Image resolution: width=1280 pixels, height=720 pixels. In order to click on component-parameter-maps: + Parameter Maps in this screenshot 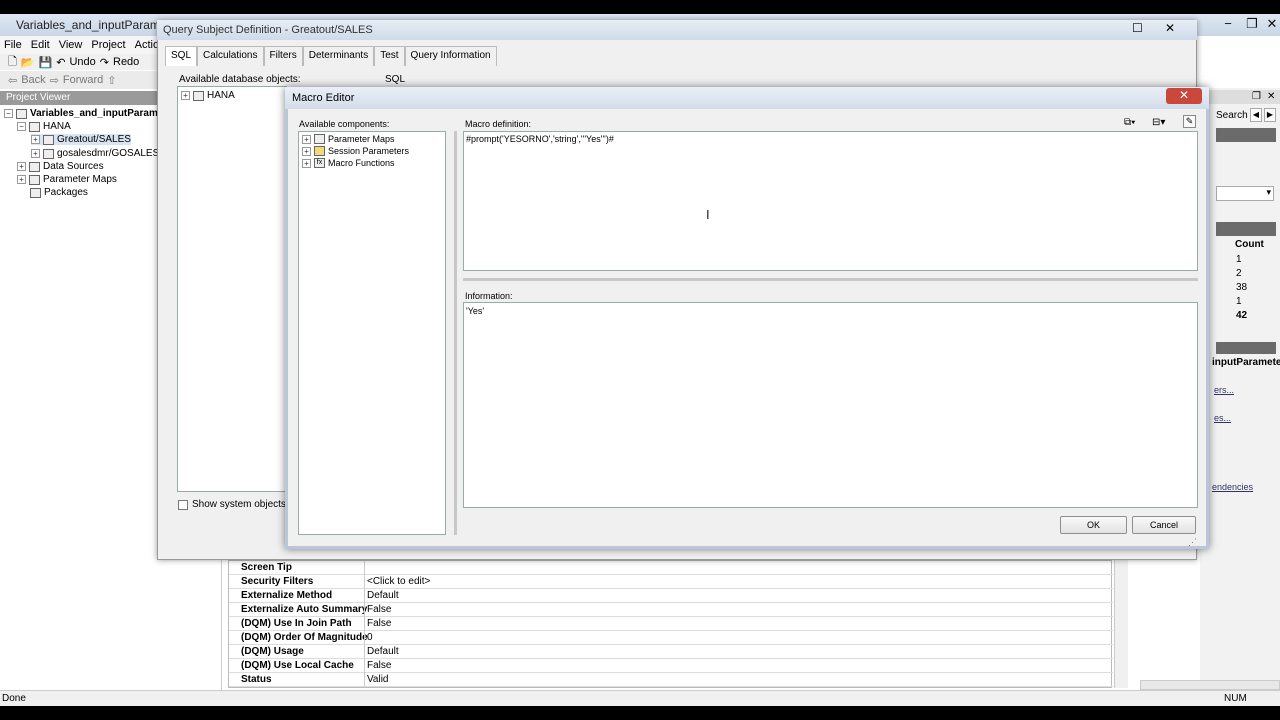, I will do `click(348, 139)`.